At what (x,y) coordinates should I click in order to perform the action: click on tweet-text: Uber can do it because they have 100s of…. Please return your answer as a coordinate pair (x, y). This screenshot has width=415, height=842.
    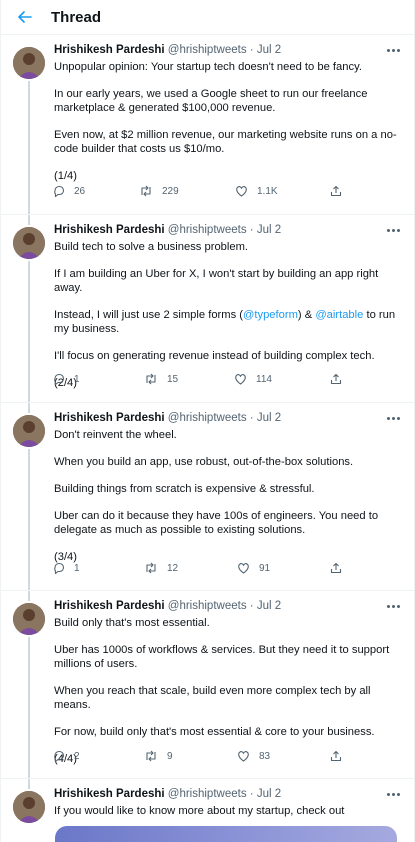
    Looking at the image, I should click on (216, 523).